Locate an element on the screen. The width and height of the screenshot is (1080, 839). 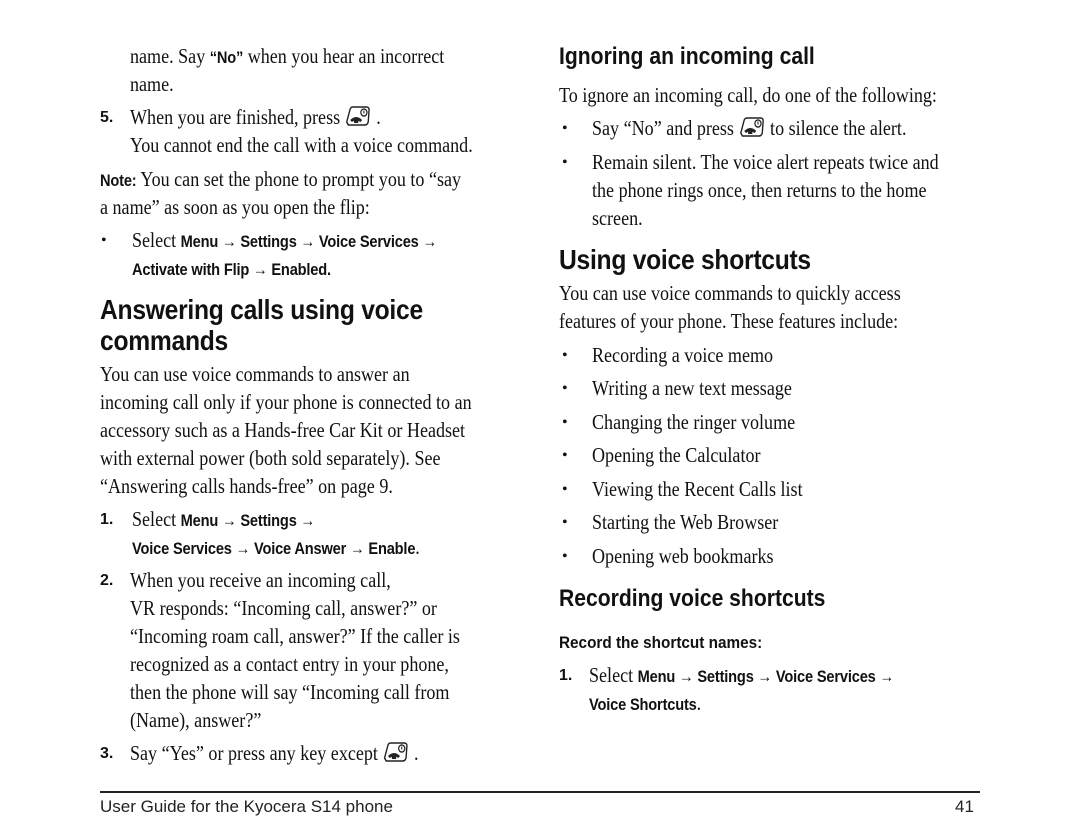
continued-step-line2: name. is located at coordinates (152, 84).